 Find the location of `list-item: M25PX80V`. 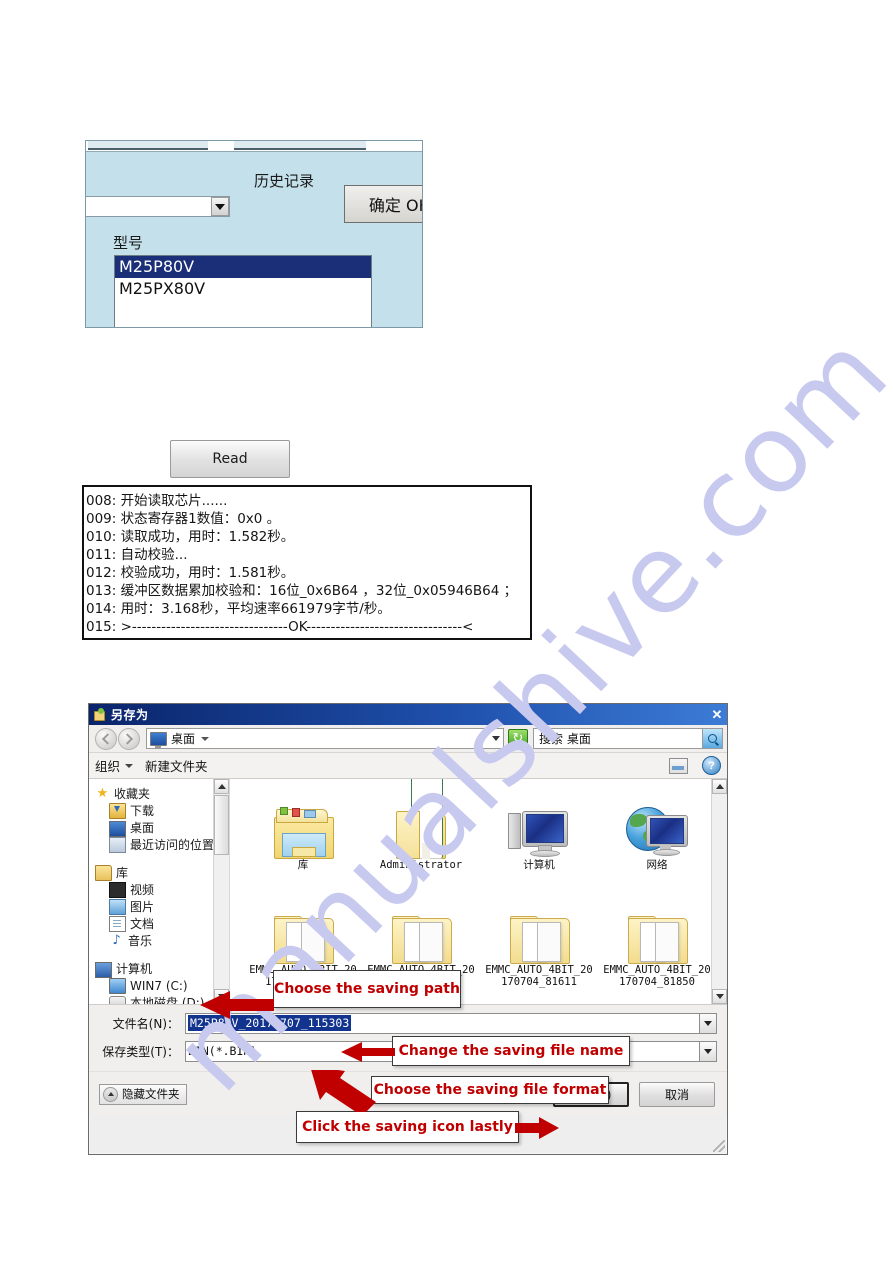

list-item: M25PX80V is located at coordinates (243, 289).